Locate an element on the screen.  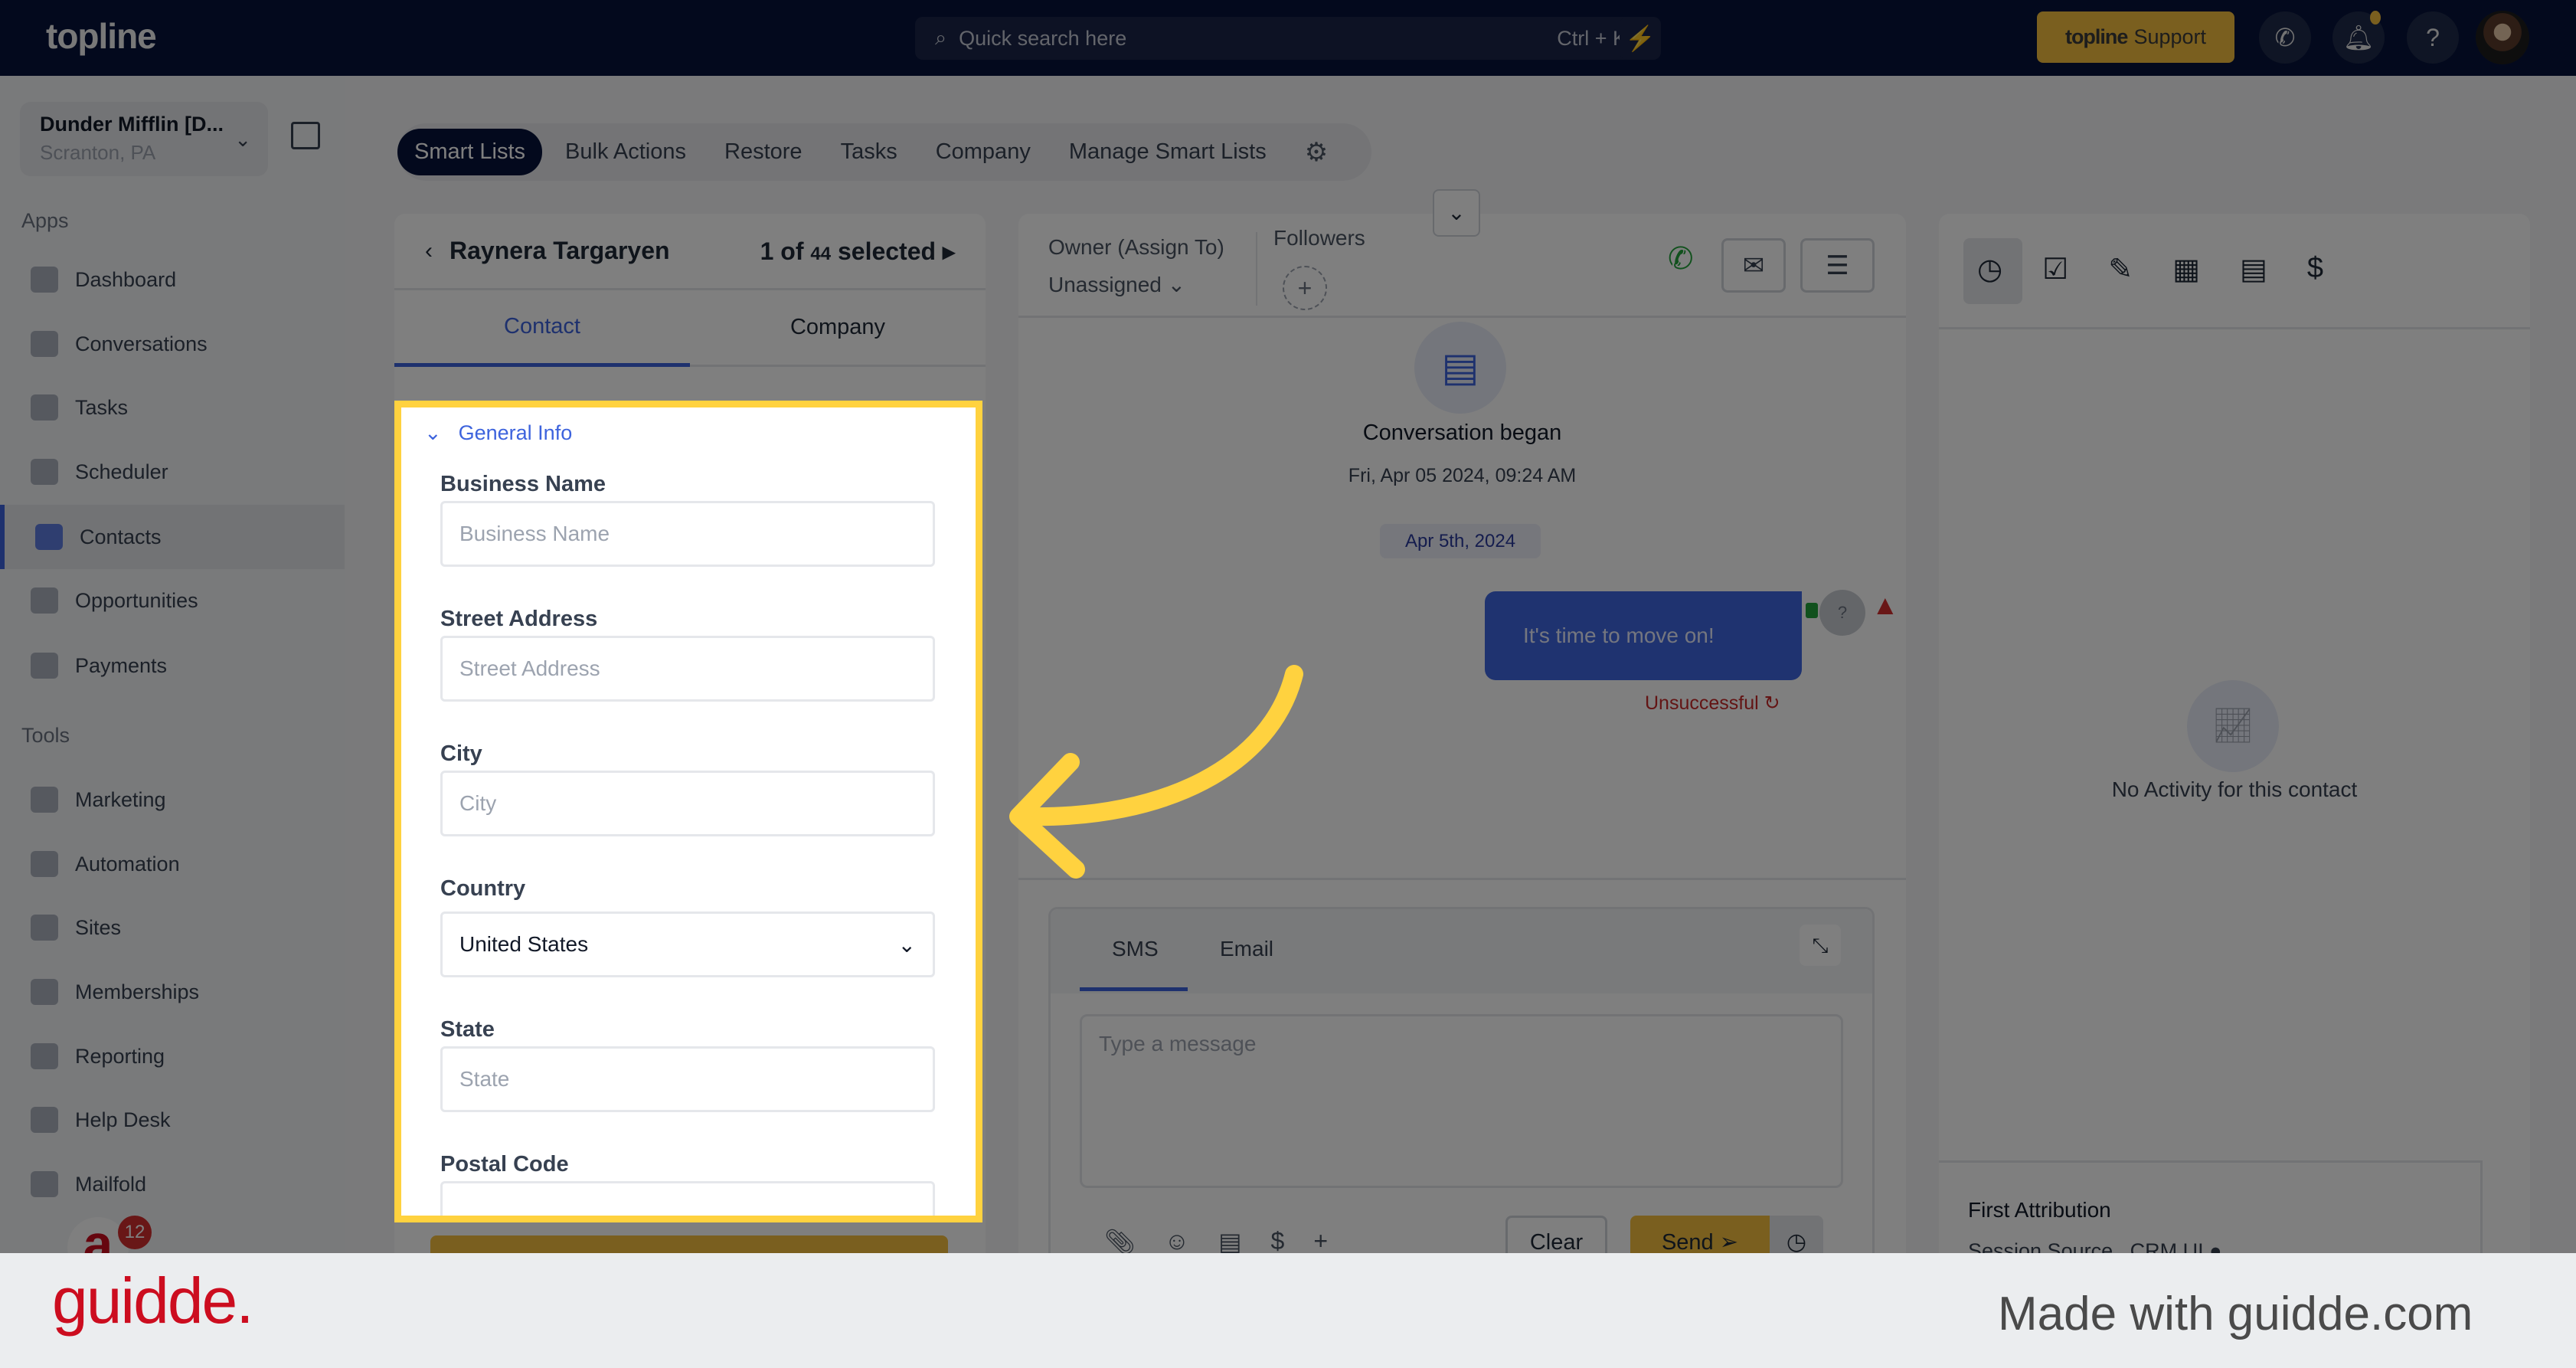
pointer-arrow-icon is located at coordinates (1156, 772).